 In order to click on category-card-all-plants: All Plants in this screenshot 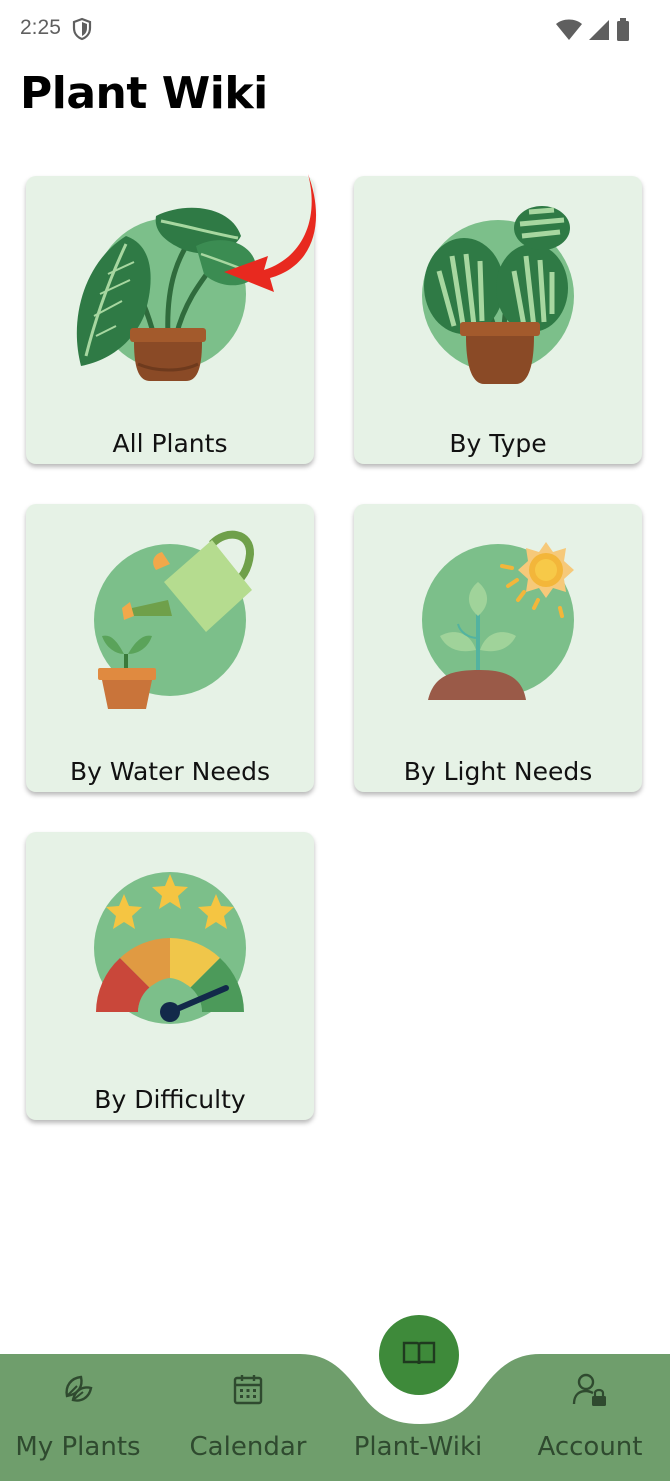, I will do `click(170, 320)`.